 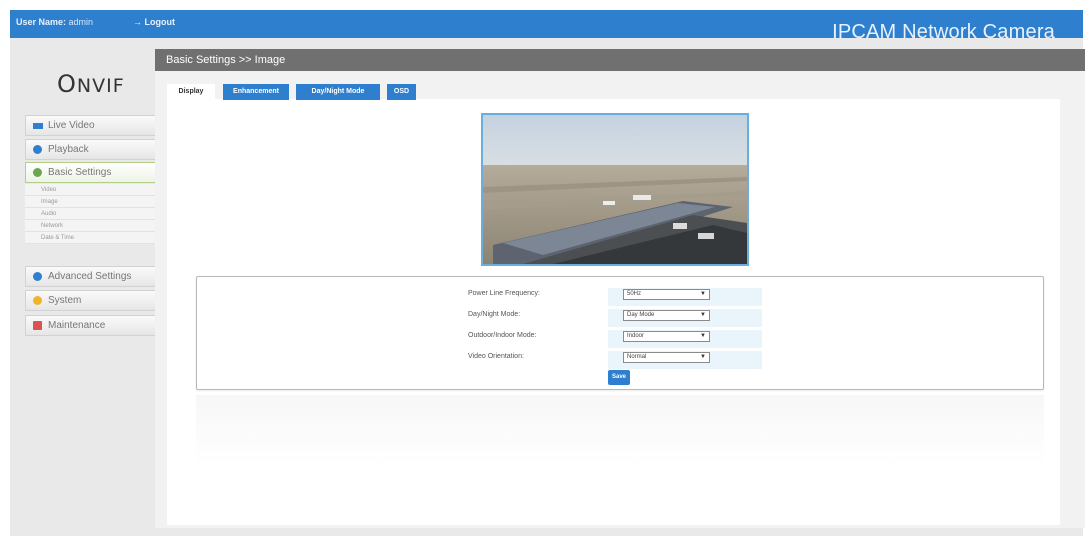 What do you see at coordinates (666, 357) in the screenshot?
I see `video-orientation-select: Normal ▼` at bounding box center [666, 357].